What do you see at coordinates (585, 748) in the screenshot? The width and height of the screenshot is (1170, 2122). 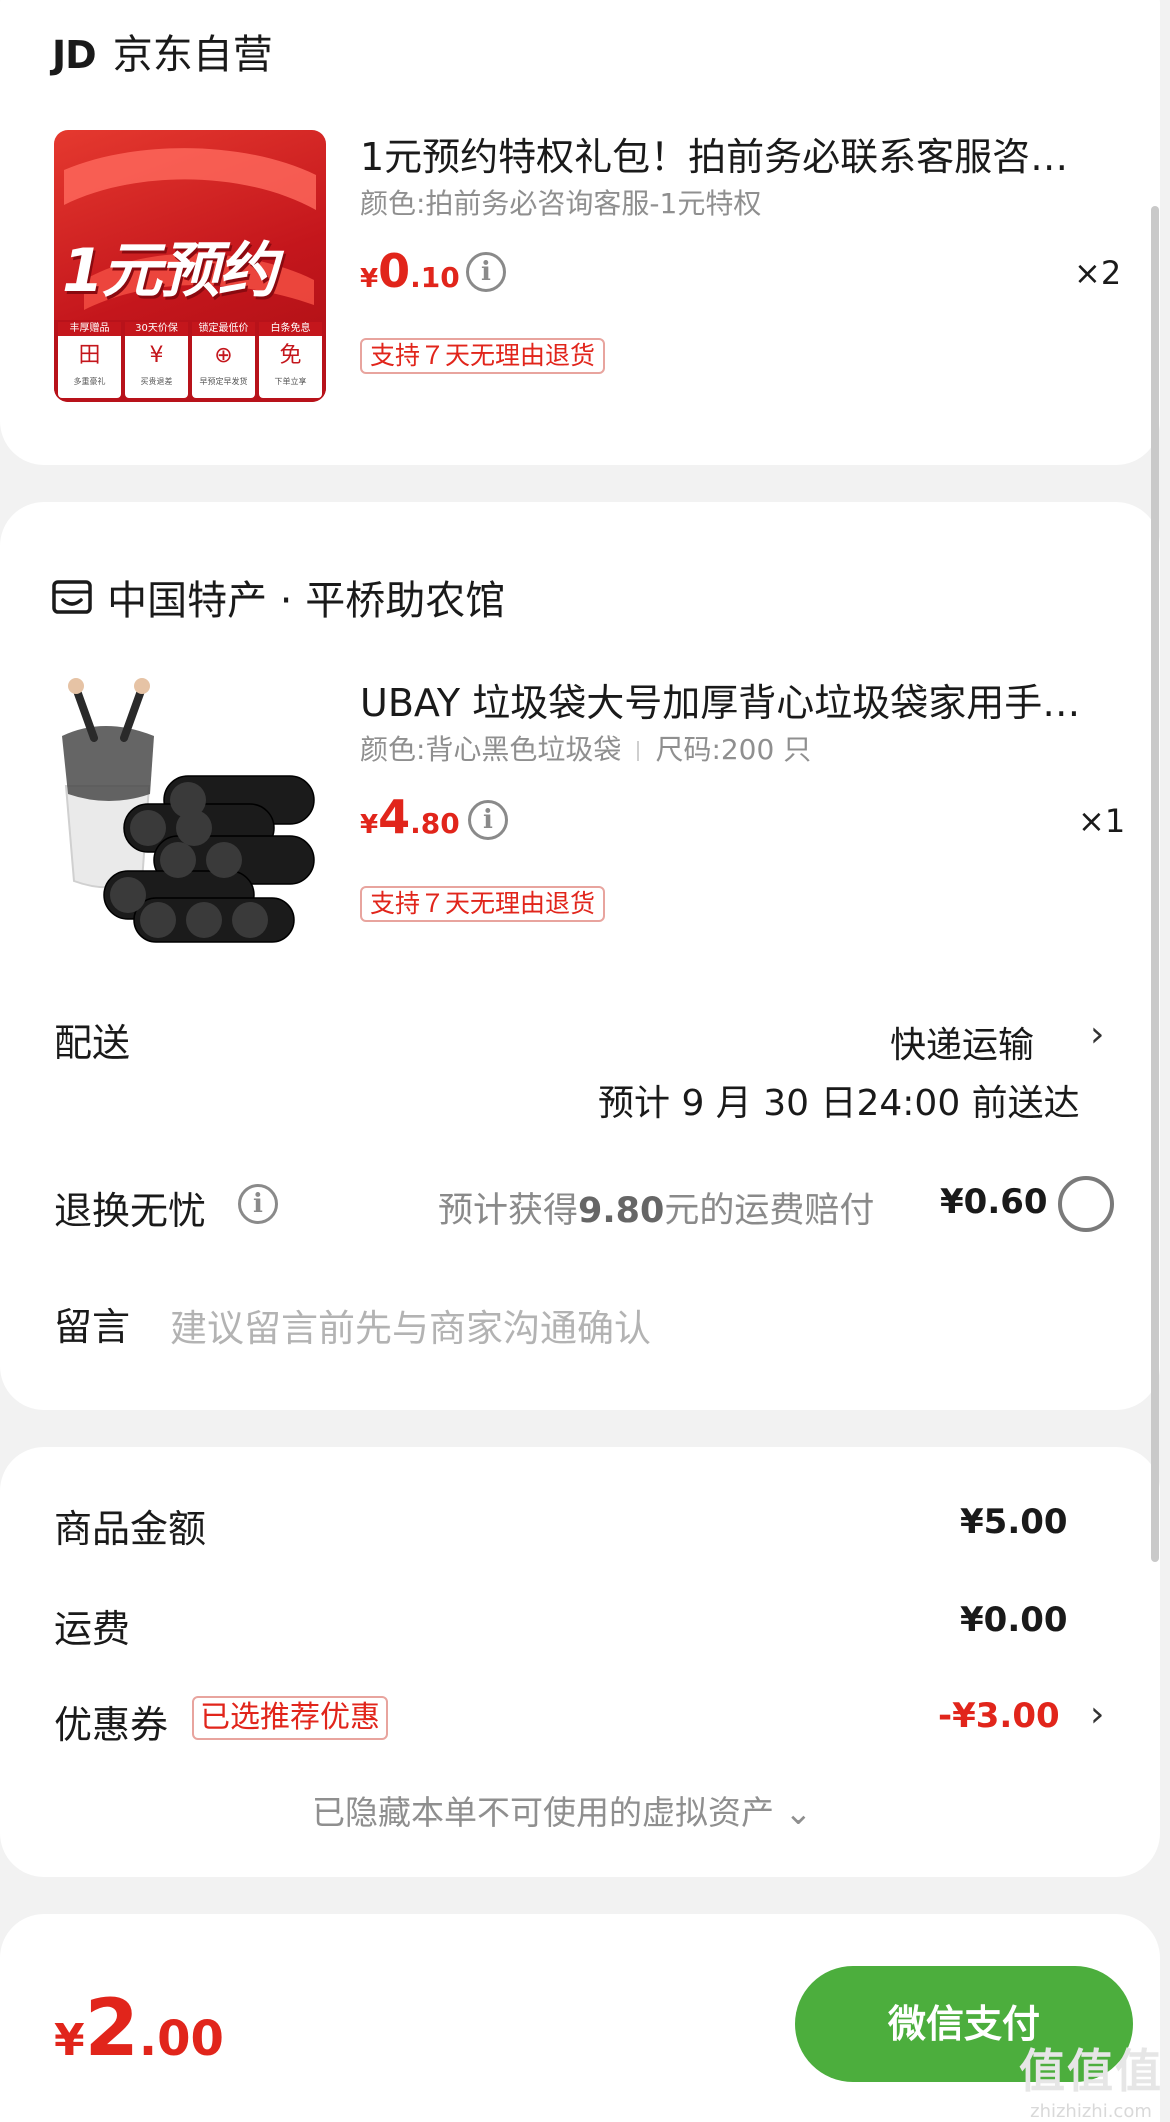 I see `product-spec: 颜色:背心黑色垃圾袋 尺码:200 只` at bounding box center [585, 748].